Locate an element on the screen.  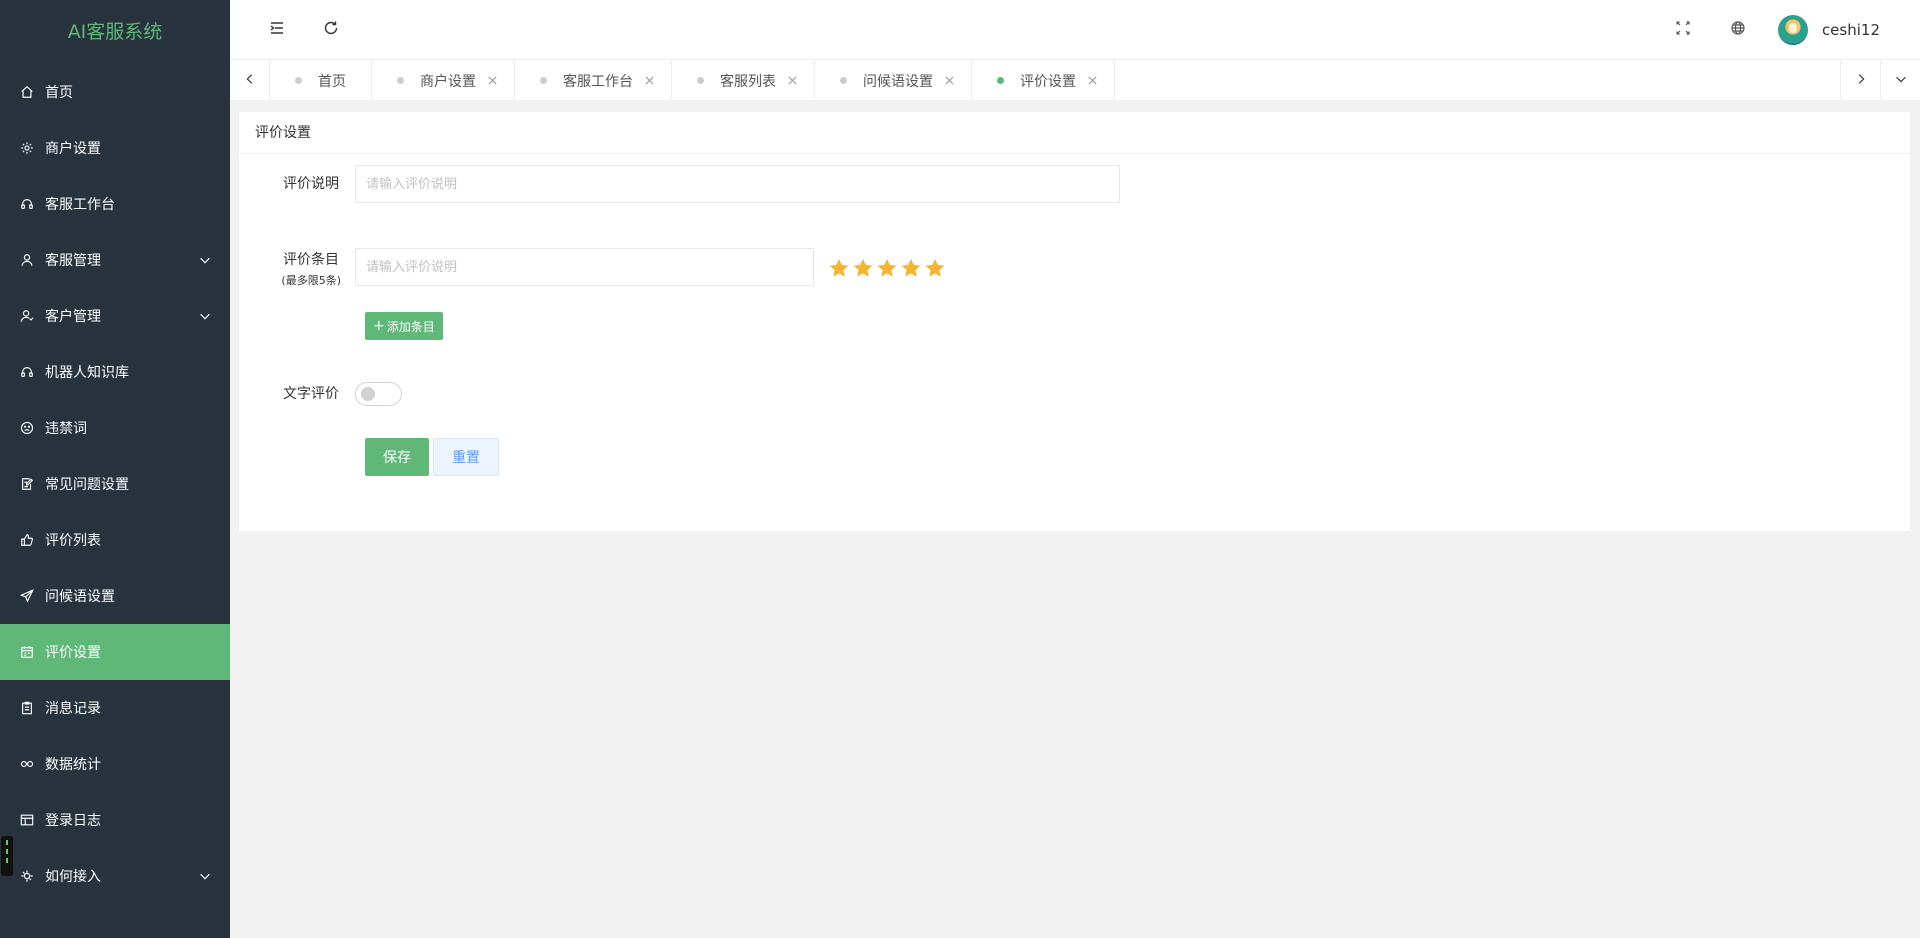
tab-review-settings: 评价设置 is located at coordinates (1043, 80).